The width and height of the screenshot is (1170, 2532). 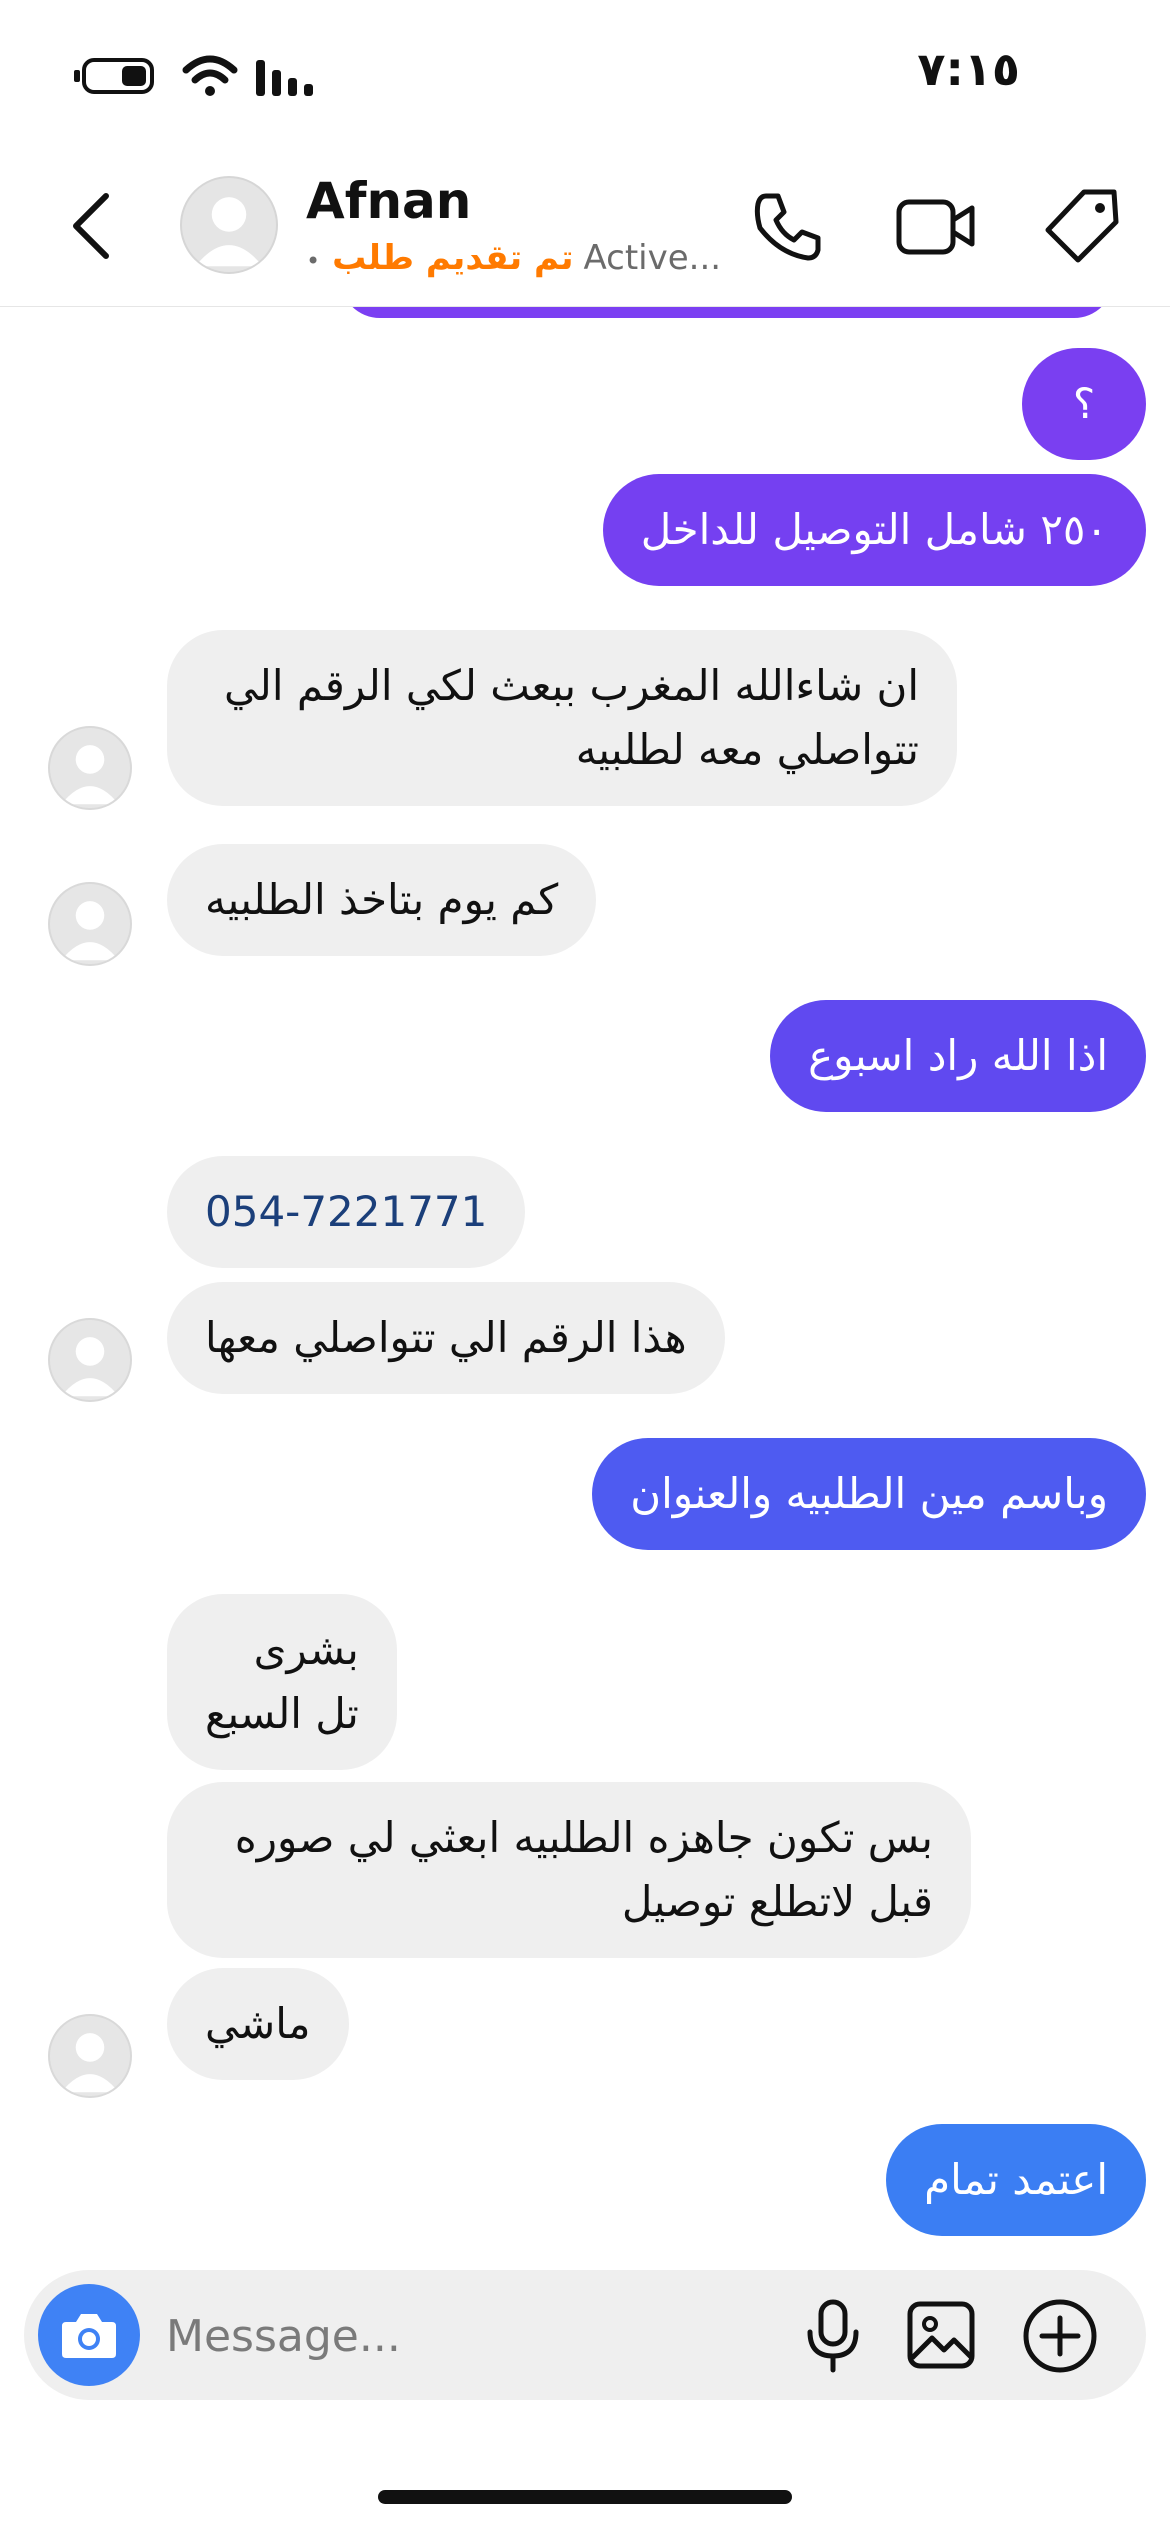 What do you see at coordinates (456, 2336) in the screenshot?
I see `message-input` at bounding box center [456, 2336].